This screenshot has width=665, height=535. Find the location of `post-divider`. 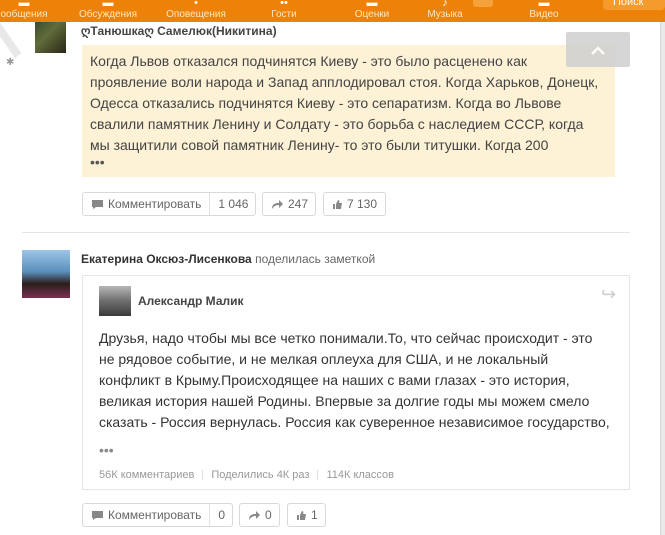

post-divider is located at coordinates (326, 232).